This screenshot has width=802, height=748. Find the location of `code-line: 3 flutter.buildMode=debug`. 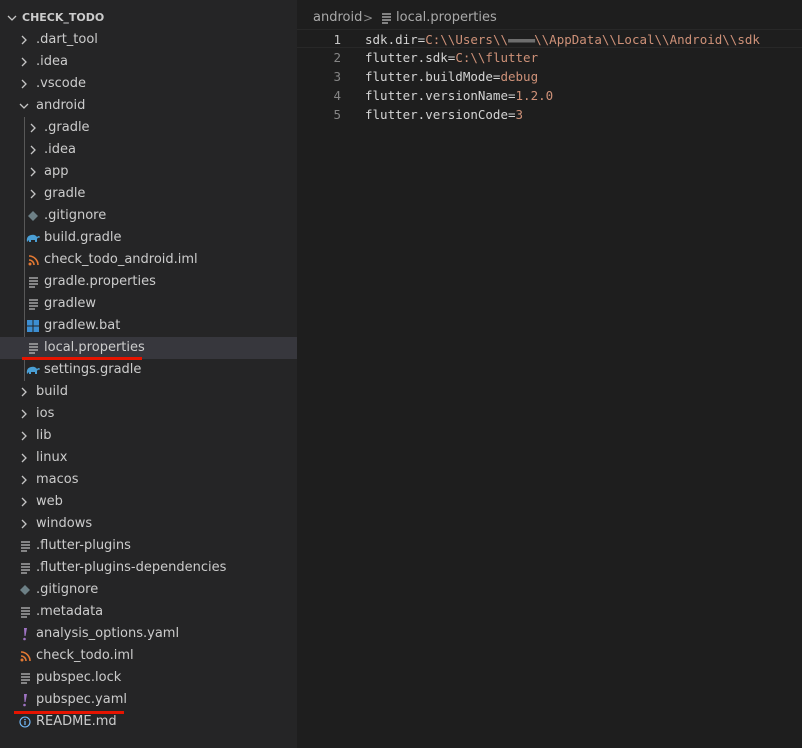

code-line: 3 flutter.buildMode=debug is located at coordinates (549, 76).